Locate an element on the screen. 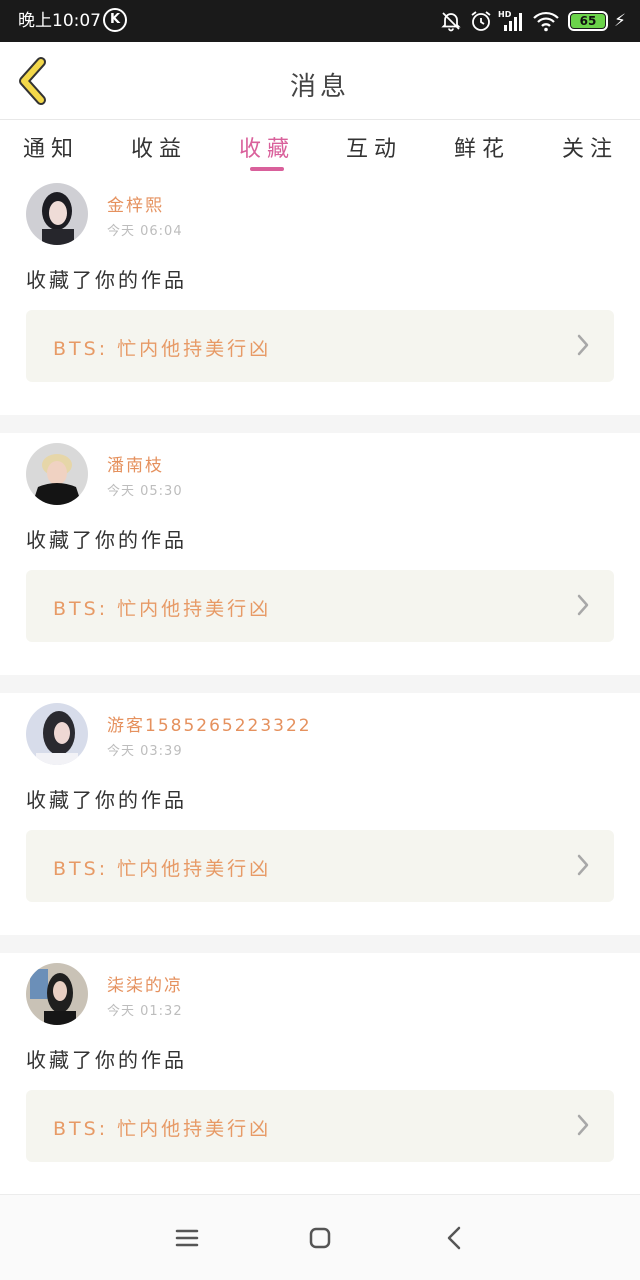  header: 消息 is located at coordinates (320, 81).